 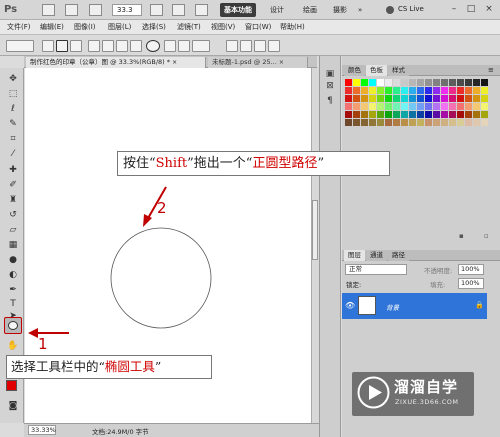 I want to click on path-exclude-icon, so click(x=274, y=46).